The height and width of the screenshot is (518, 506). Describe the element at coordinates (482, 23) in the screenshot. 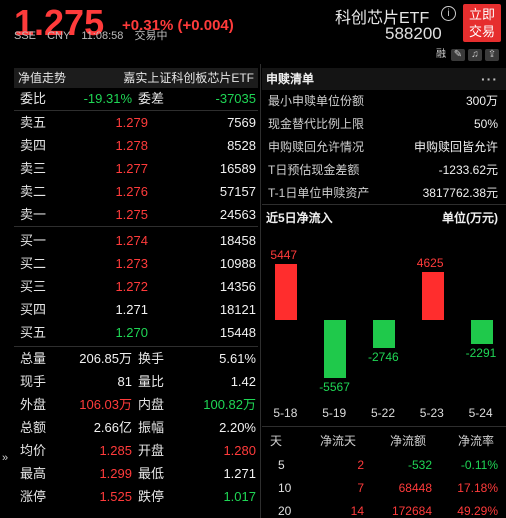

I see `trade-now-button: 立即 交易` at that location.